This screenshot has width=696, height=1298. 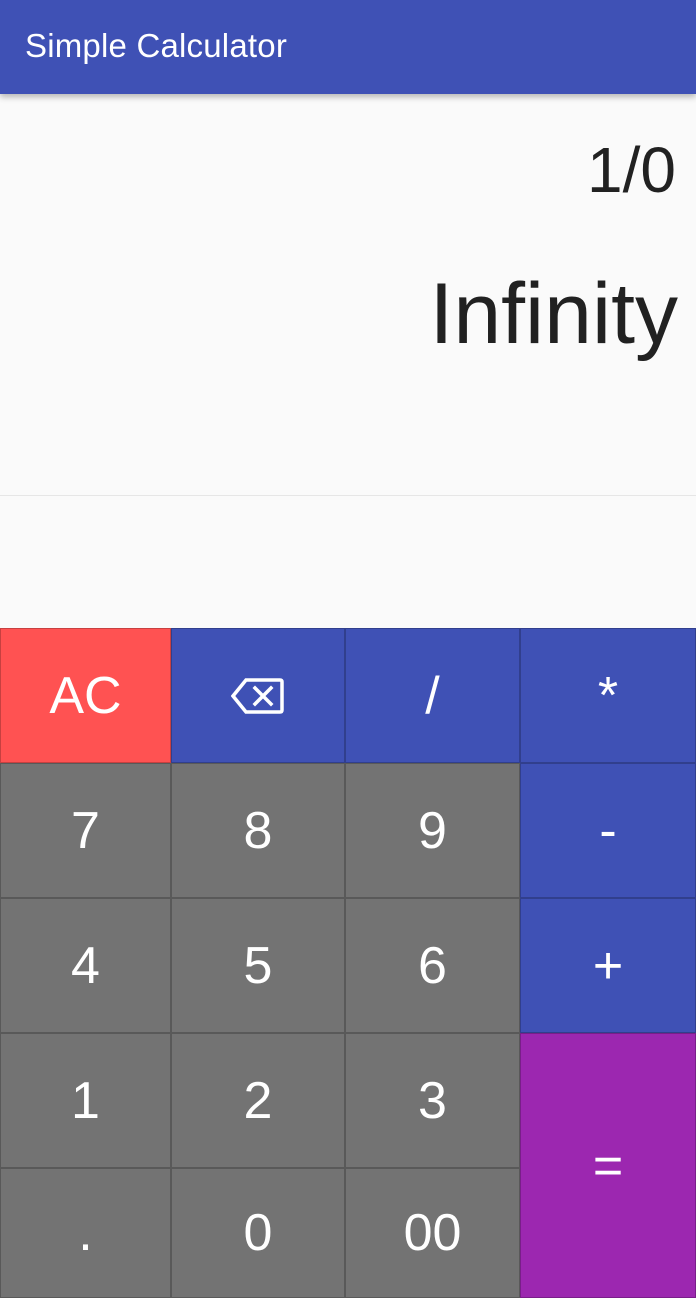 I want to click on digit-9-label: 9, so click(x=432, y=830).